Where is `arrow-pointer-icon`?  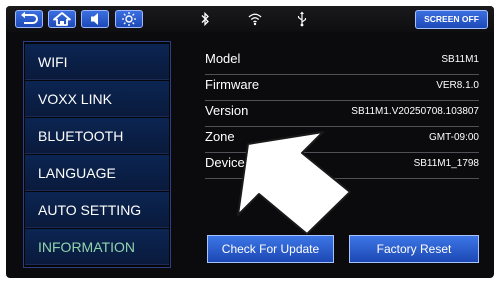 arrow-pointer-icon is located at coordinates (294, 183).